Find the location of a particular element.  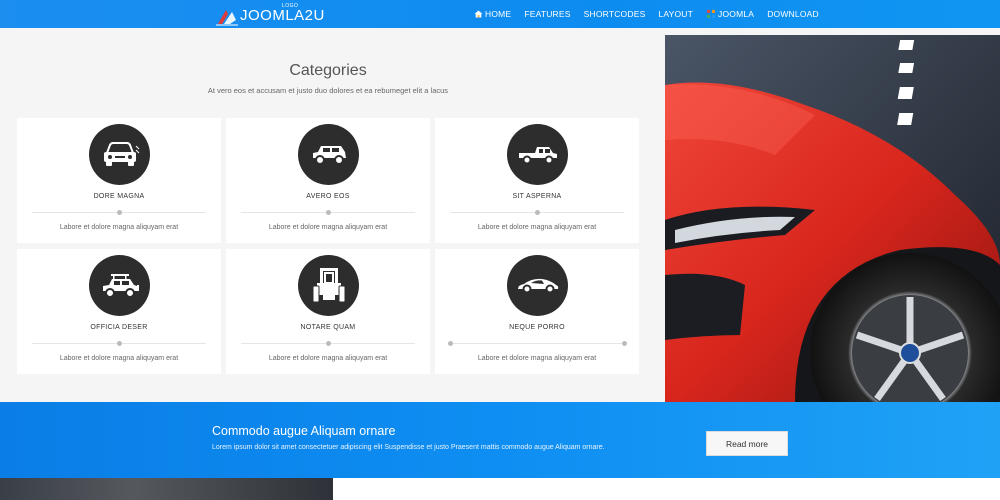

nav-download: DOWNLOAD is located at coordinates (793, 14).